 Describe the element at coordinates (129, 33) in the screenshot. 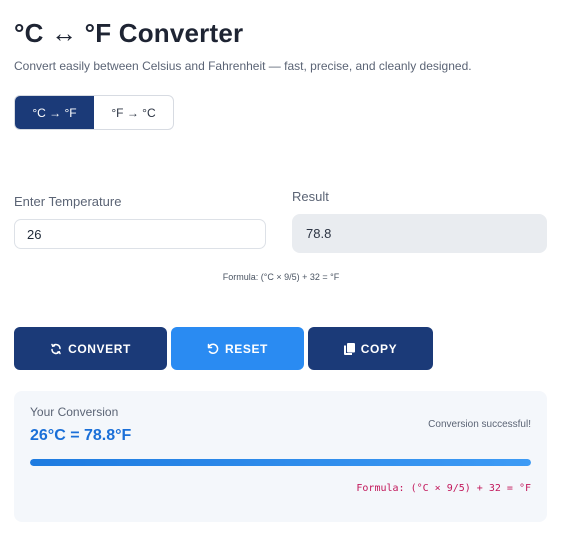

I see `page-title: °C ↔ °F Converter` at that location.